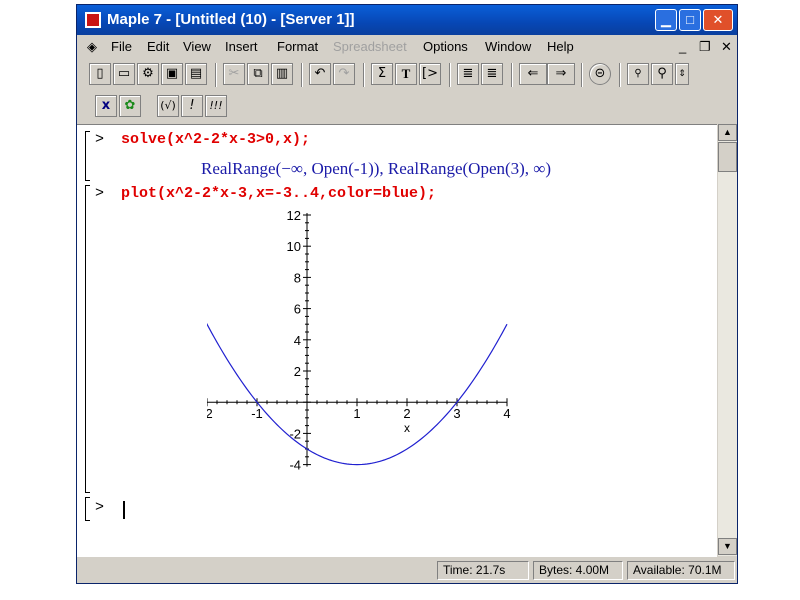  Describe the element at coordinates (705, 47) in the screenshot. I see `doc-restore-button: ❐` at that location.